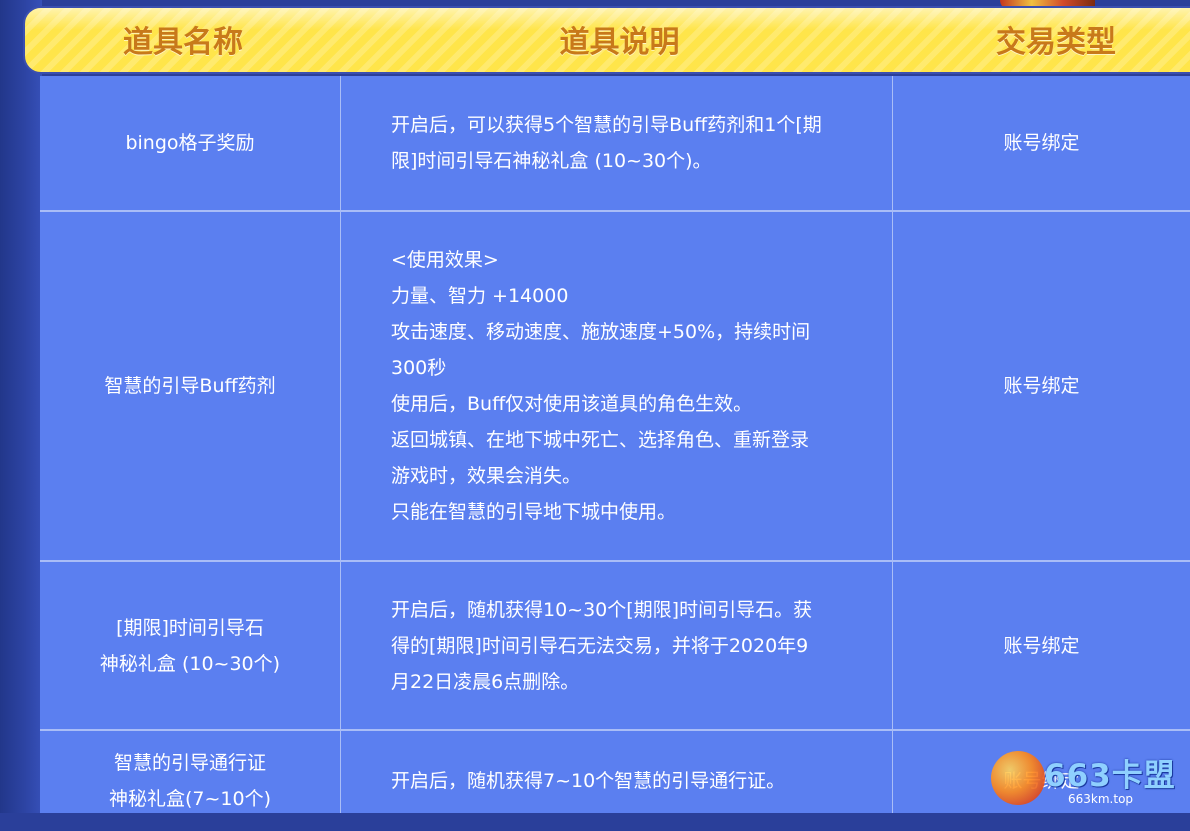 The height and width of the screenshot is (831, 1190). I want to click on item-name-cell: [期限]时间引导石 神秘礼盒 (10~30个), so click(190, 645).